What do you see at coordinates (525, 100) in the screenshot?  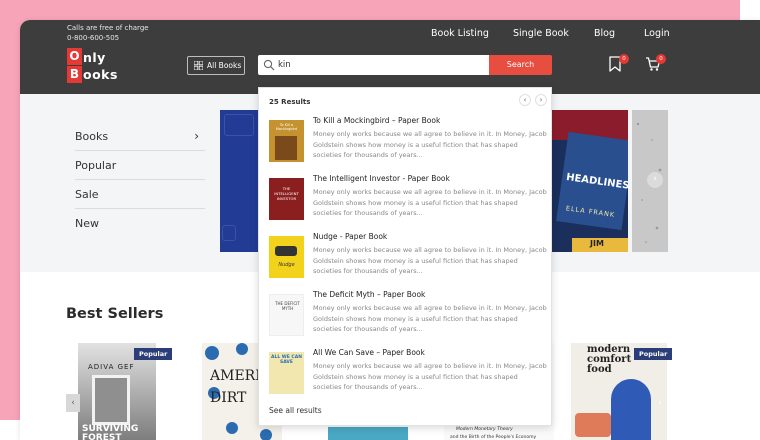 I see `results-prev-button: ‹` at bounding box center [525, 100].